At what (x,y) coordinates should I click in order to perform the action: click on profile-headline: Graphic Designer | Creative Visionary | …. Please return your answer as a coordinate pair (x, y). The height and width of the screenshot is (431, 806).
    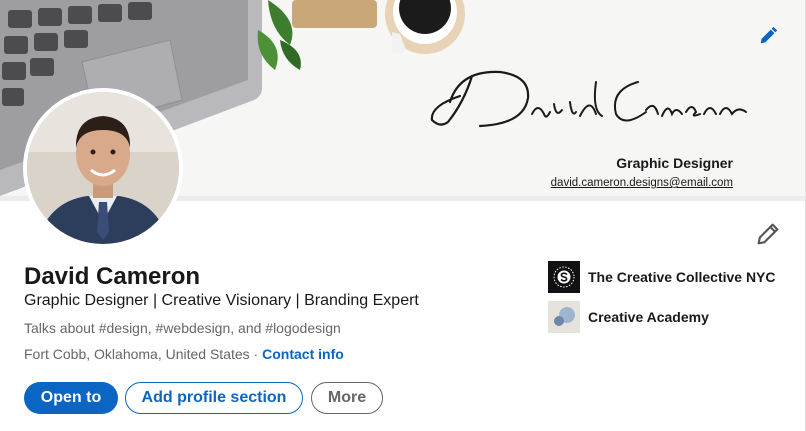
    Looking at the image, I should click on (221, 300).